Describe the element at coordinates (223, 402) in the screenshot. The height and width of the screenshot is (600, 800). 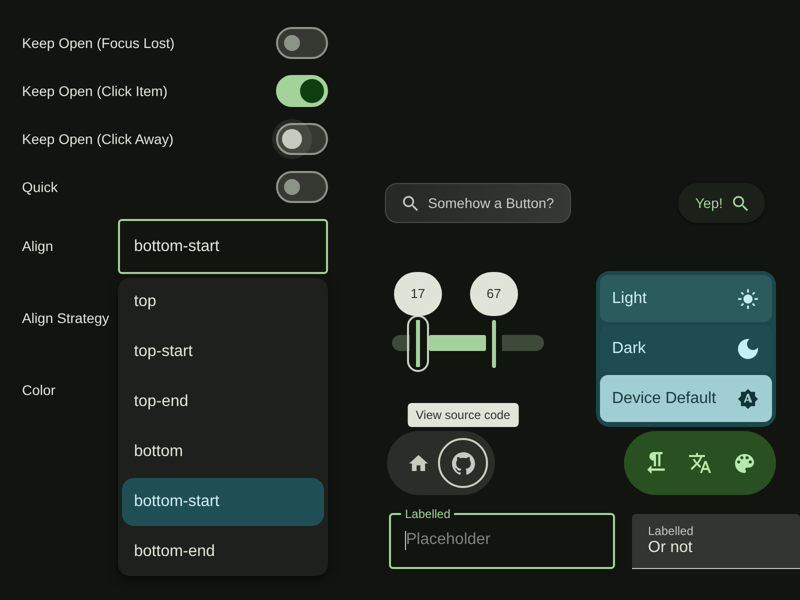
I see `menu-option: top-end` at that location.